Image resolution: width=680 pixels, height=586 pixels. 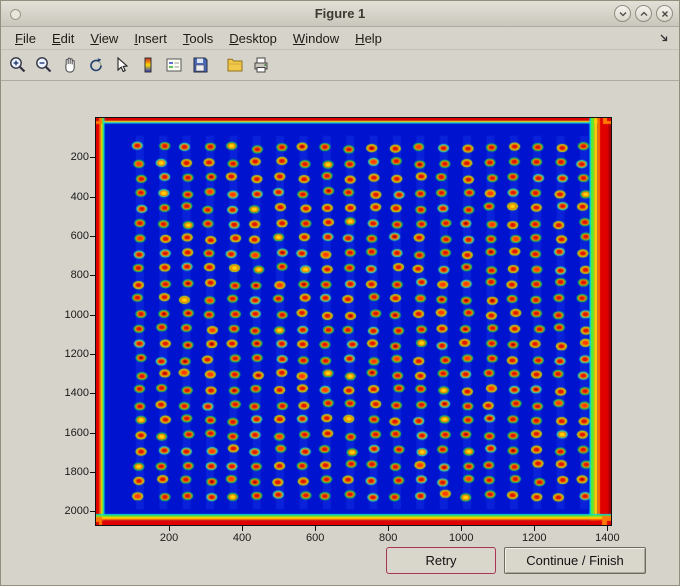 I want to click on y-tick-label: 1400, so click(x=76, y=393).